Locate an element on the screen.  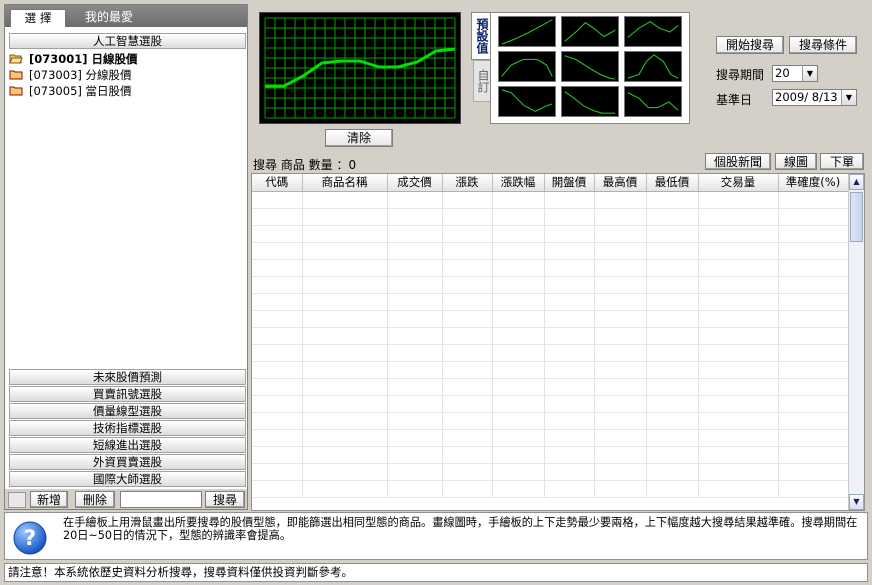
column-header: 開盤價 is located at coordinates (569, 183).